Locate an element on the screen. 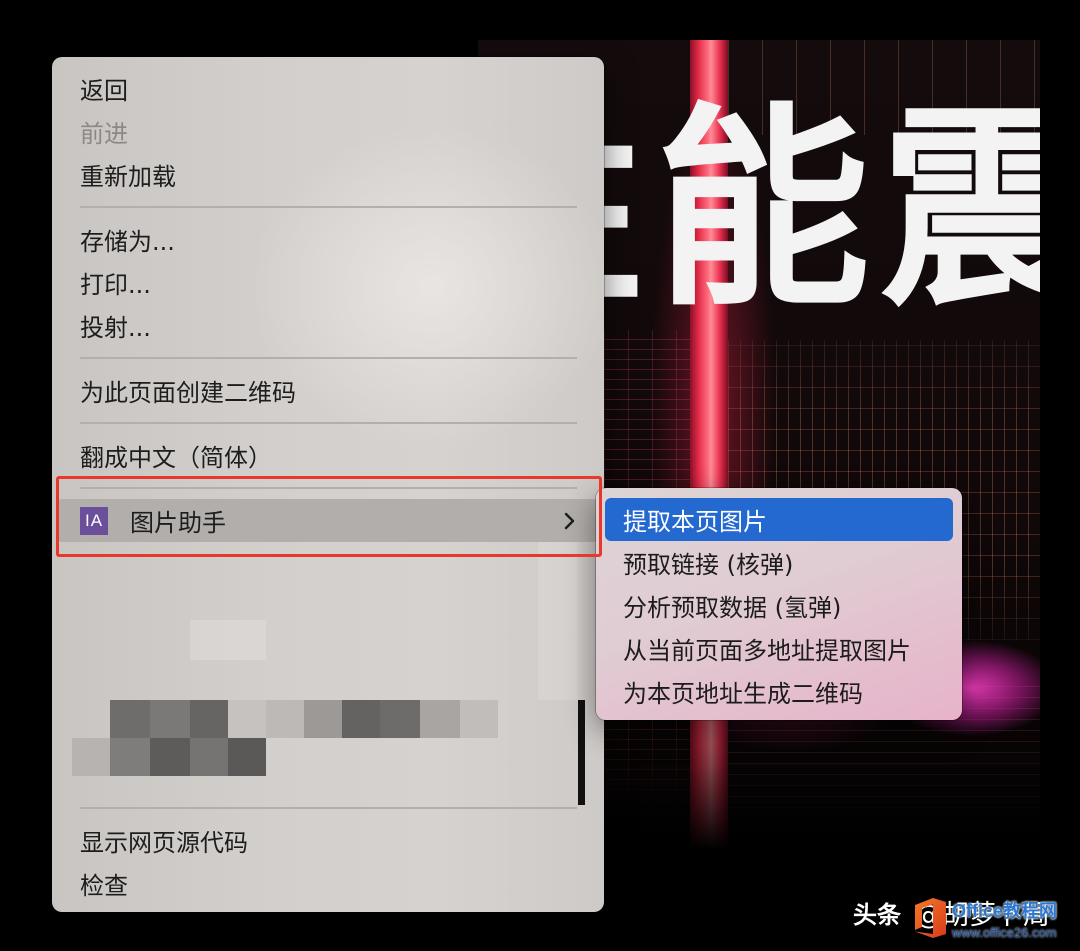 This screenshot has height=951, width=1080. menu-item-translate: 翻成中文（简体） is located at coordinates (328, 455).